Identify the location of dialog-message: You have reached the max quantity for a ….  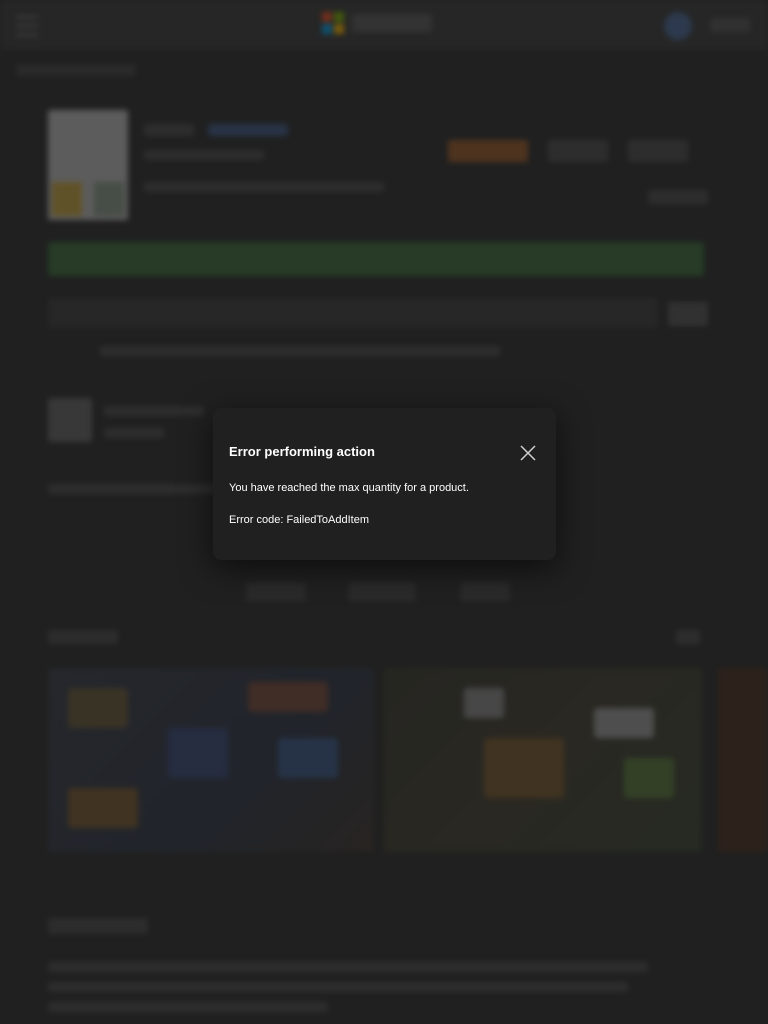
(349, 488).